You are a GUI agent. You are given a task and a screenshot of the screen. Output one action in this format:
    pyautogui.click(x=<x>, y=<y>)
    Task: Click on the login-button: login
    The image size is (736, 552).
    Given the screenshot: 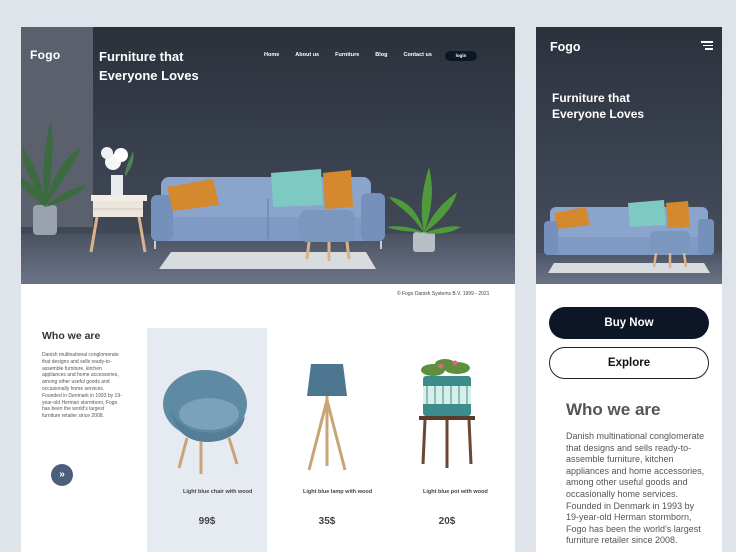 What is the action you would take?
    pyautogui.click(x=461, y=56)
    